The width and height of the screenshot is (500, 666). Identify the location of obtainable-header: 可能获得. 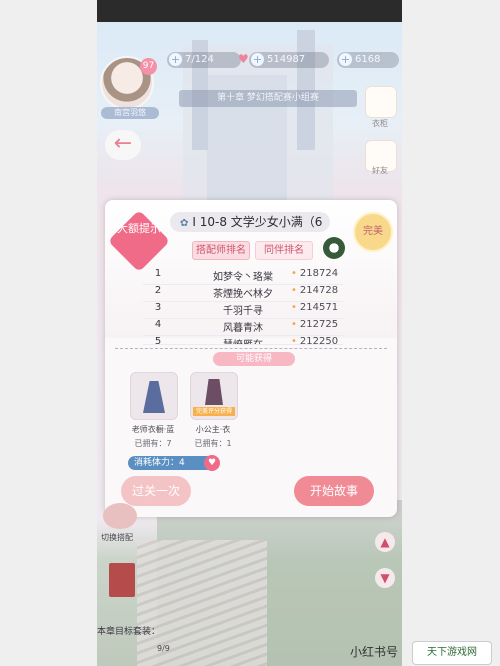
(254, 359).